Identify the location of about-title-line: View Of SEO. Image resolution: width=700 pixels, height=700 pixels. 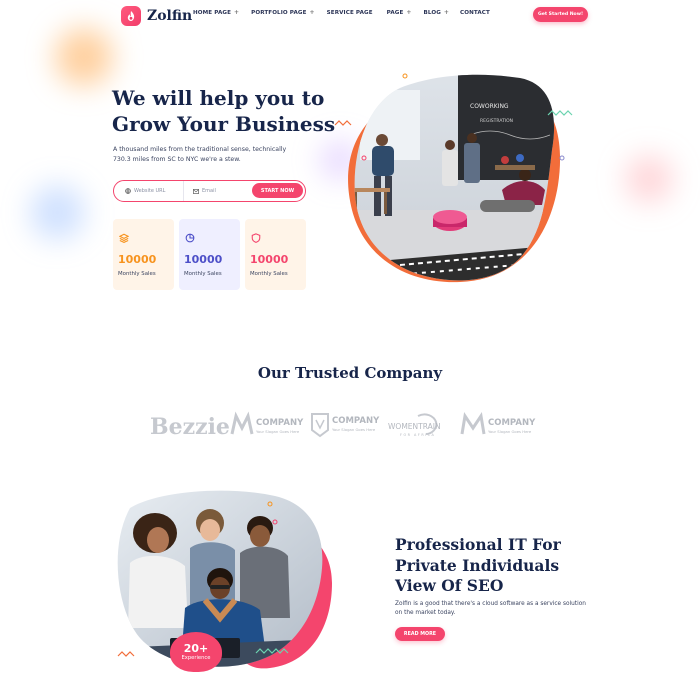
(449, 585).